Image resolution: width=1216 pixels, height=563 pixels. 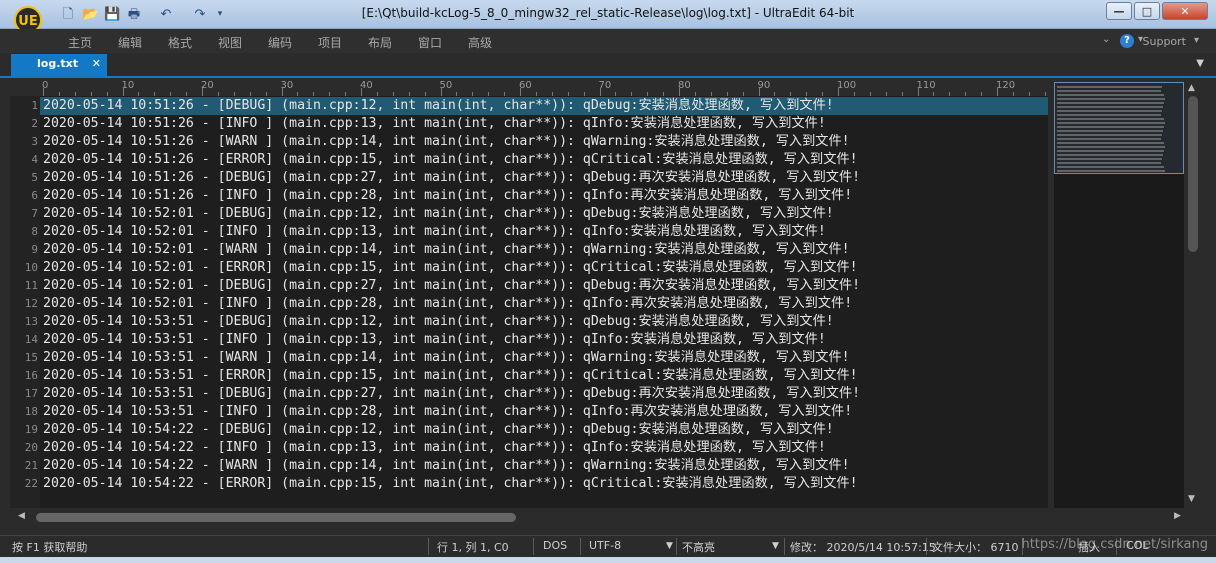 What do you see at coordinates (1191, 88) in the screenshot?
I see `scroll-up-arrow-icon: ▲` at bounding box center [1191, 88].